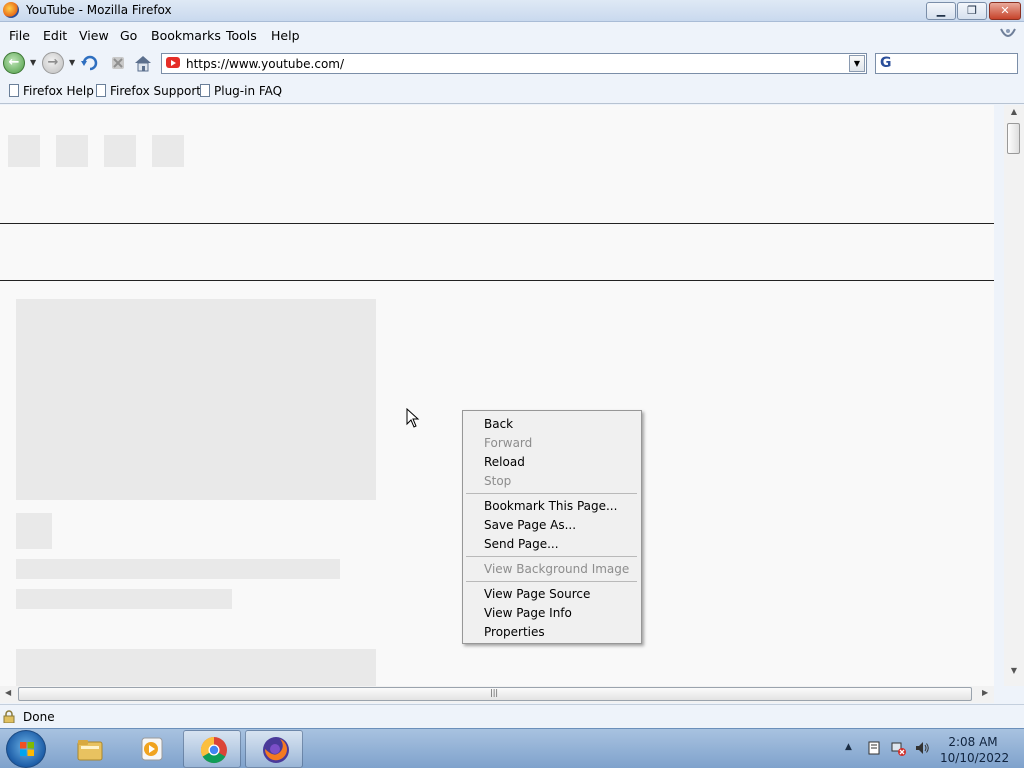 Image resolution: width=1024 pixels, height=768 pixels. I want to click on back-icon: ←, so click(14, 62).